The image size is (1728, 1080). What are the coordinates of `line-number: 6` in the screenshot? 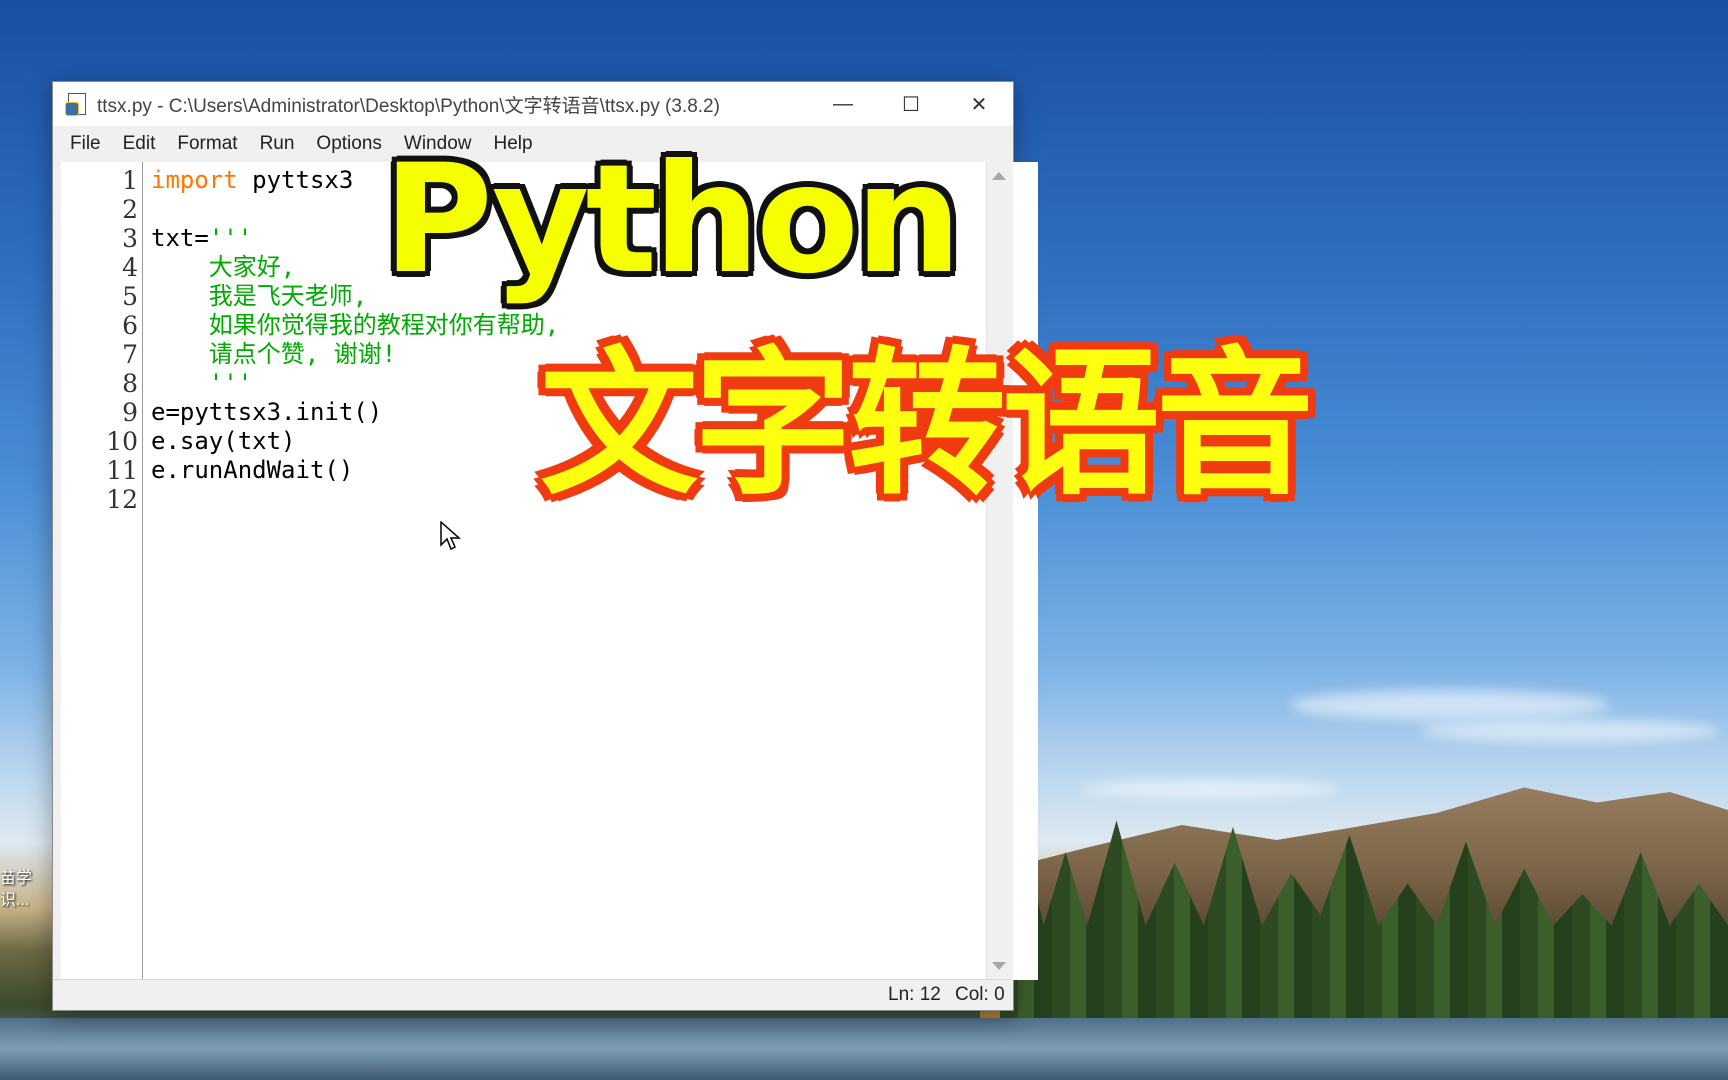 It's located at (130, 325).